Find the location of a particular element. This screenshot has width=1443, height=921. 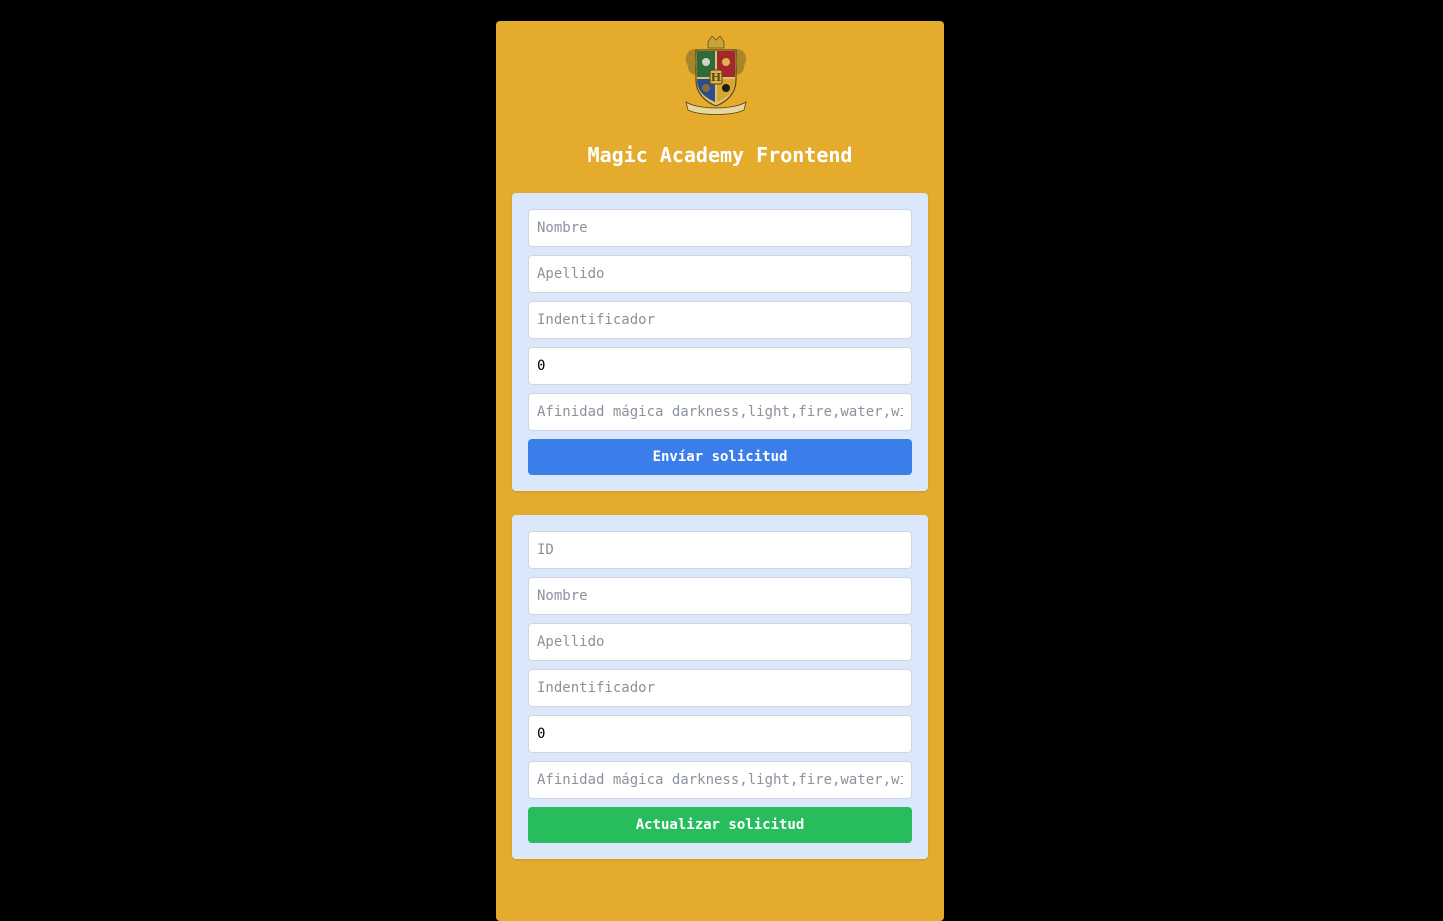

identificador-input is located at coordinates (720, 320).